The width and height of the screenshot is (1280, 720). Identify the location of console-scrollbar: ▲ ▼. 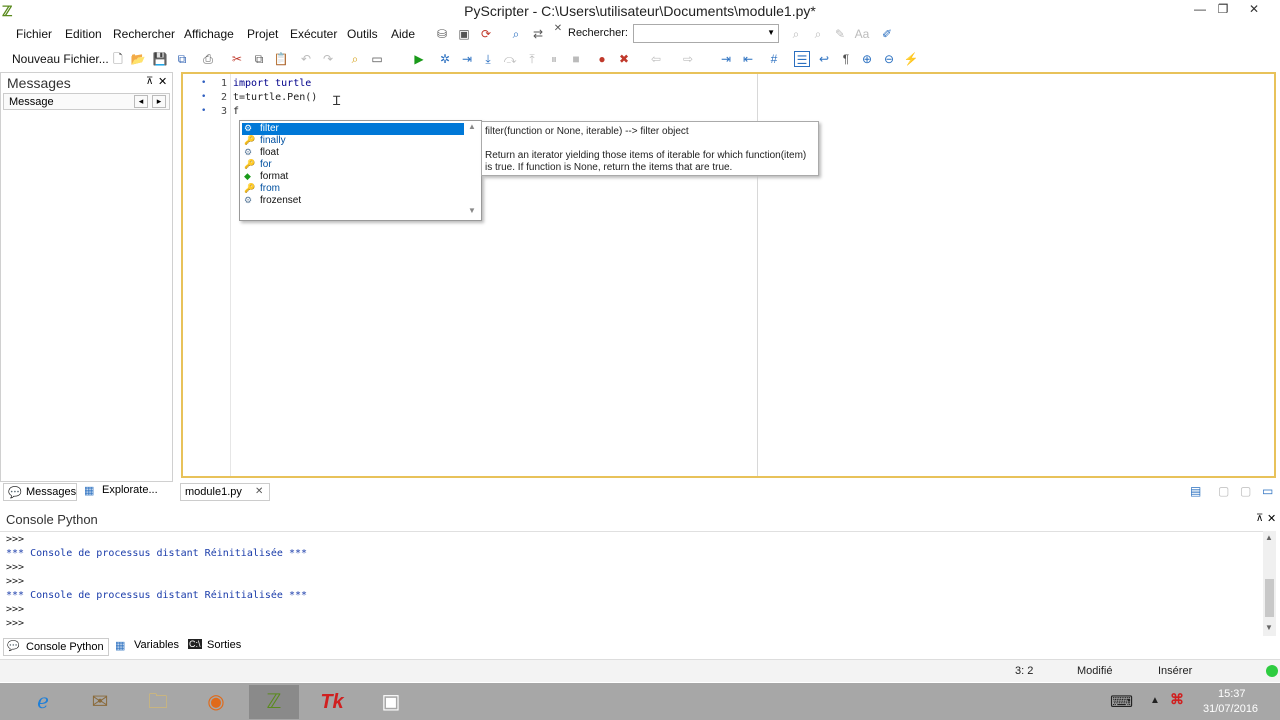
(1269, 583).